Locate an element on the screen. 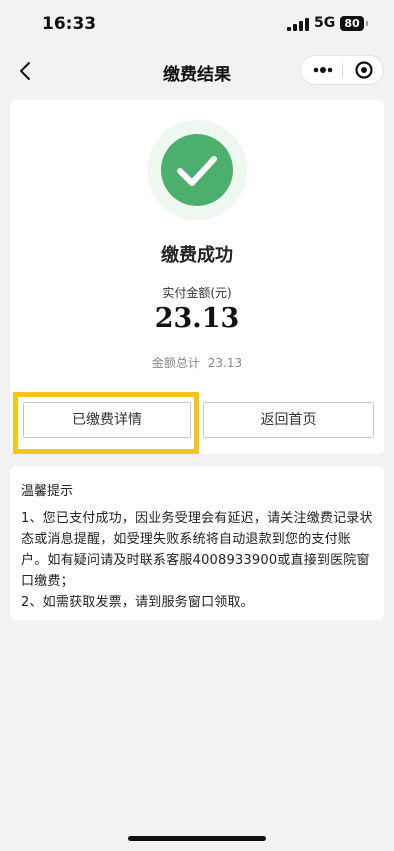 Image resolution: width=394 pixels, height=851 pixels. miniprogram-close-icon is located at coordinates (364, 70).